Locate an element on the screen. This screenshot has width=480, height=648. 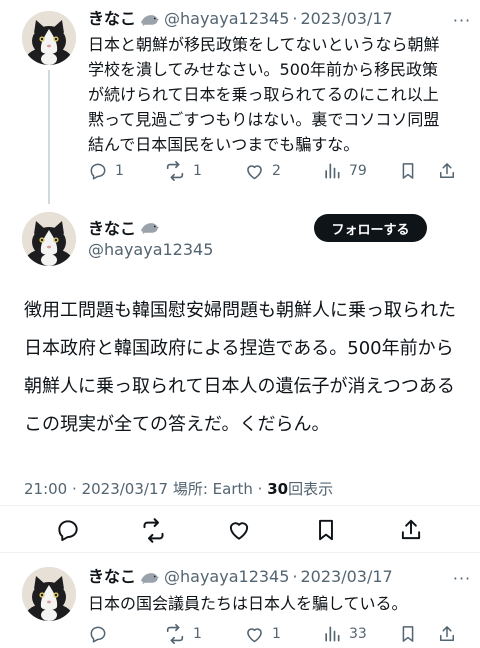
tweet-meta: 21:00 · 2023/03/17 場所: Earth · 30回表示 is located at coordinates (178, 488).